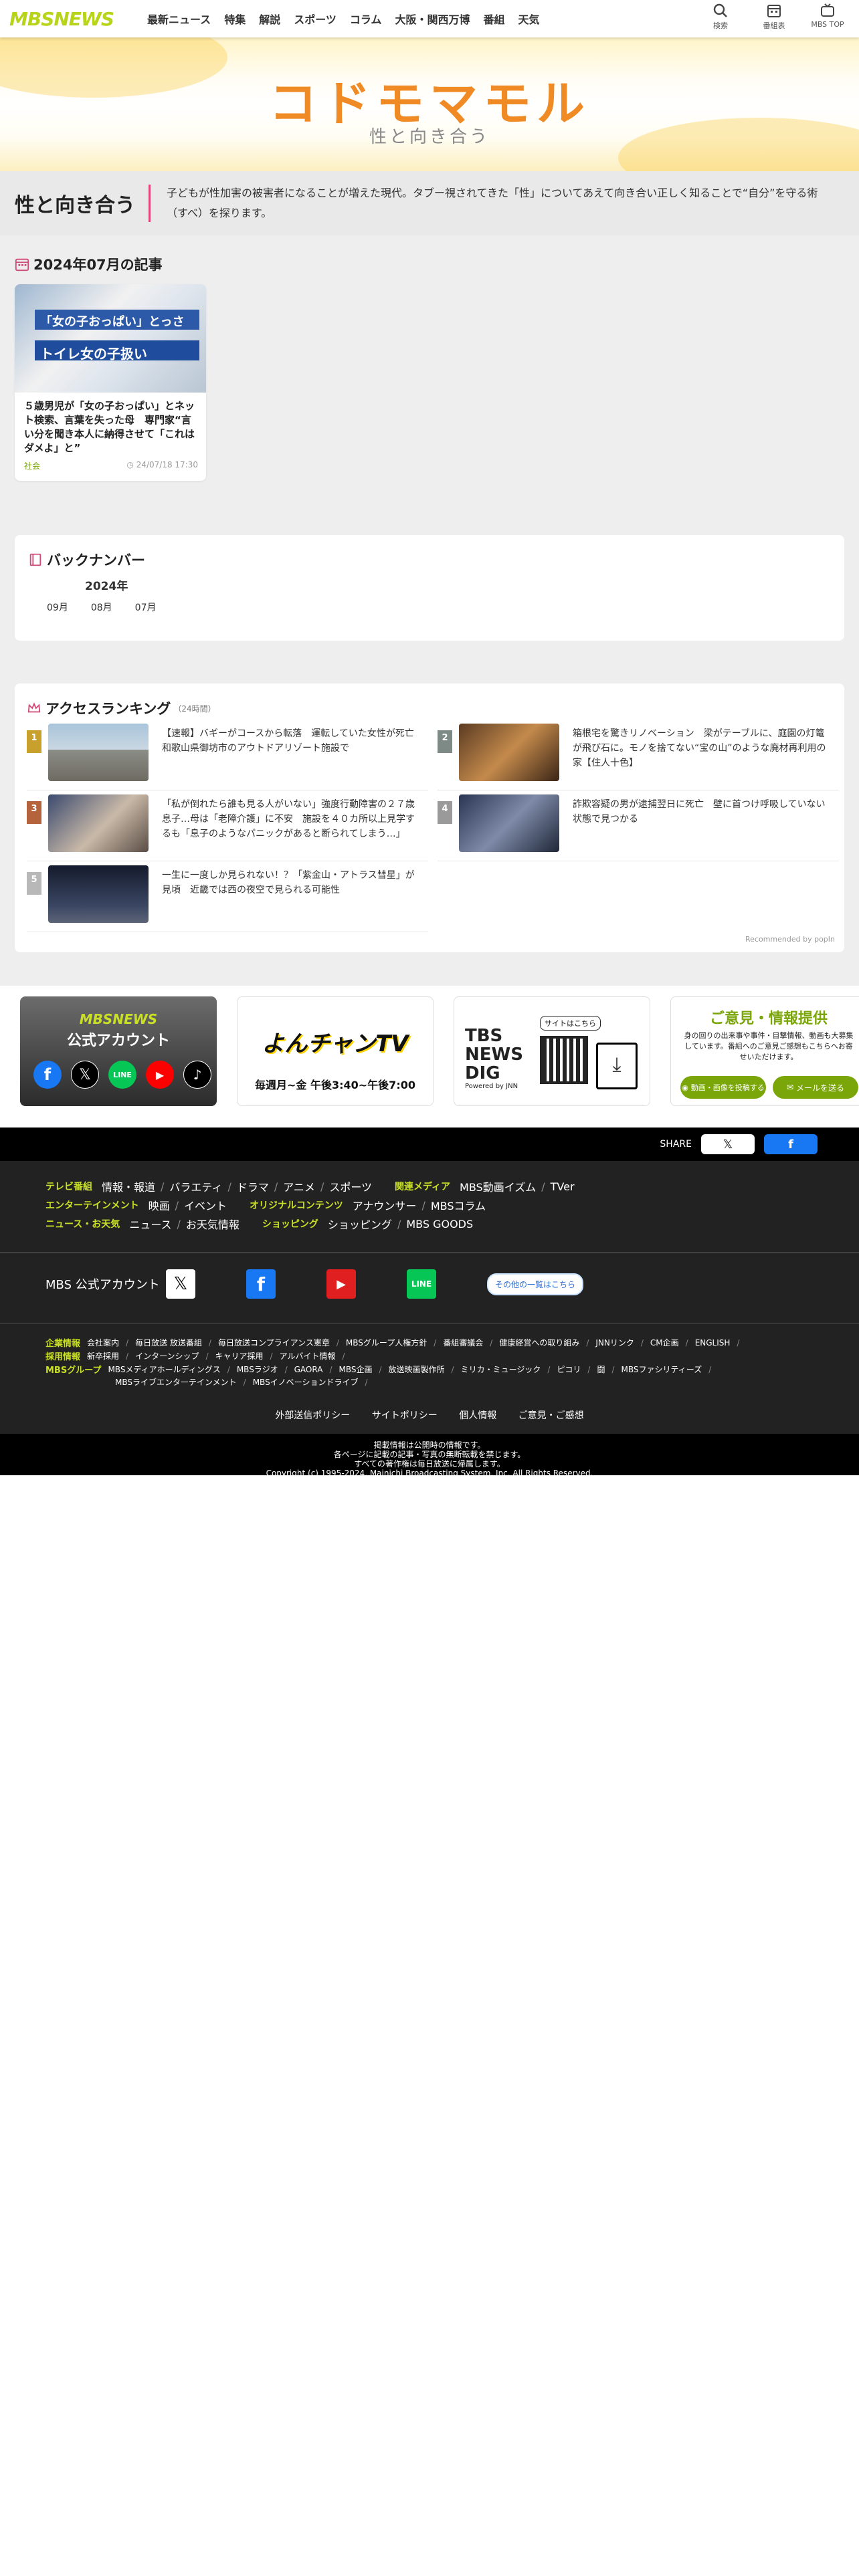 This screenshot has width=859, height=2576. What do you see at coordinates (162, 466) in the screenshot?
I see `article-date: ◷ 24/07/18 17:30` at bounding box center [162, 466].